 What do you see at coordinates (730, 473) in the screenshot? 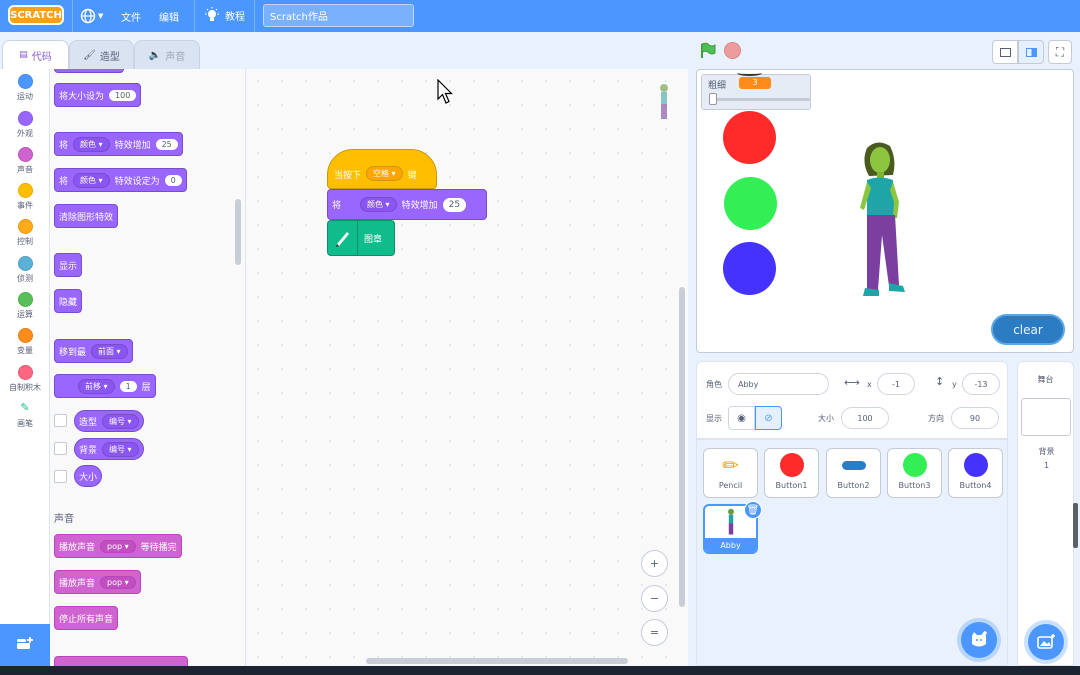
I see `sprite-tile-pencil: ✏ Pencil` at bounding box center [730, 473].